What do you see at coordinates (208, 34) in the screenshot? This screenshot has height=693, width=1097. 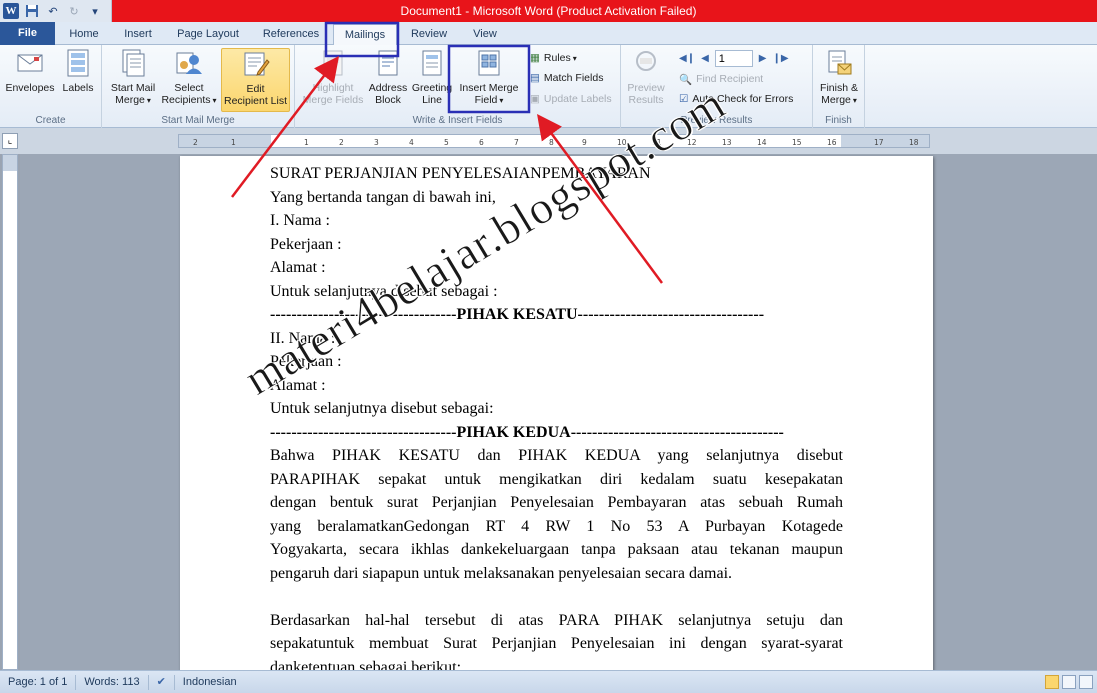 I see `tab-page-layout: Page Layout` at bounding box center [208, 34].